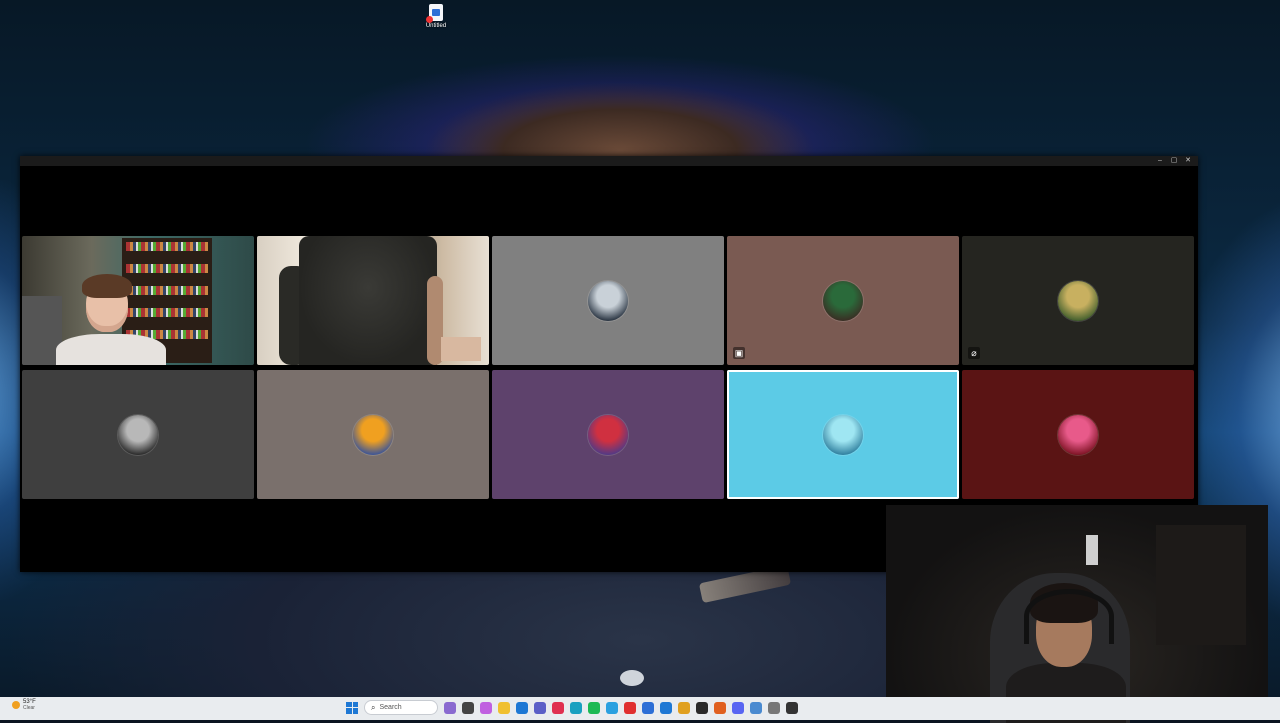 This screenshot has width=1280, height=723. What do you see at coordinates (461, 349) in the screenshot?
I see `scene-box` at bounding box center [461, 349].